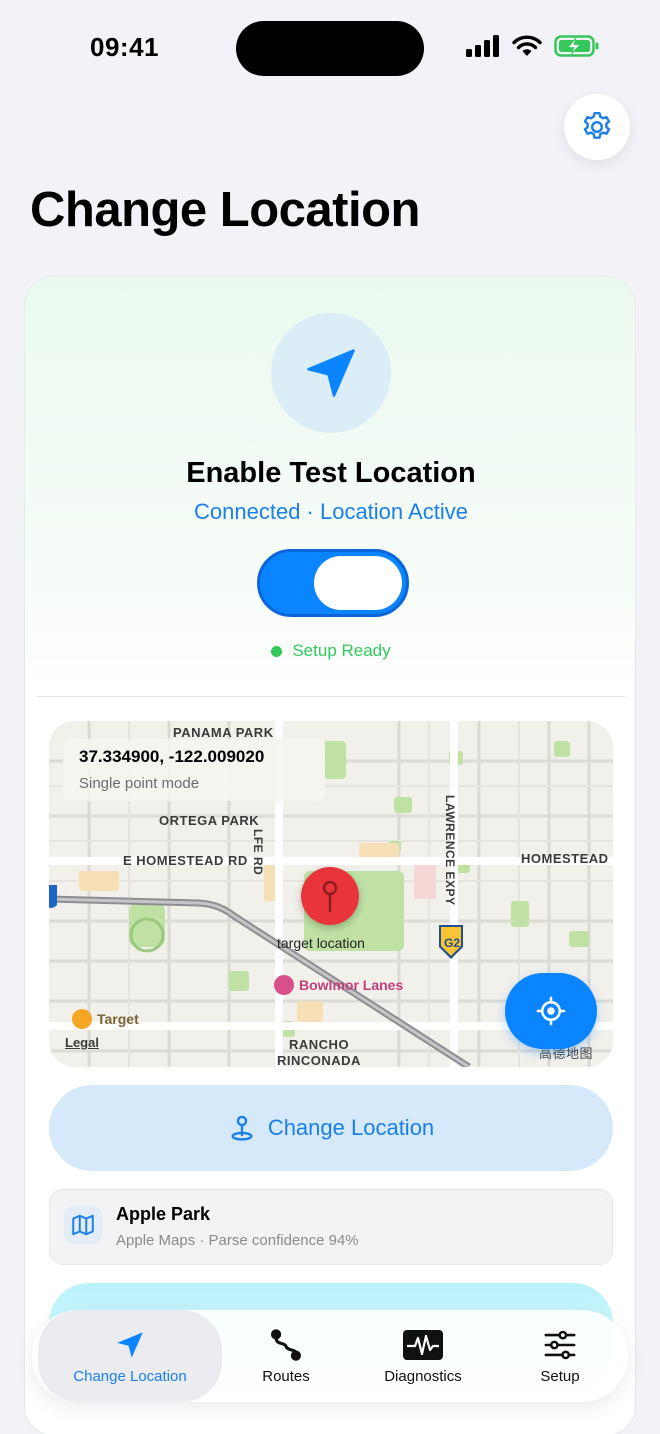 The width and height of the screenshot is (660, 1434). What do you see at coordinates (321, 943) in the screenshot?
I see `map-label-target-location: target location` at bounding box center [321, 943].